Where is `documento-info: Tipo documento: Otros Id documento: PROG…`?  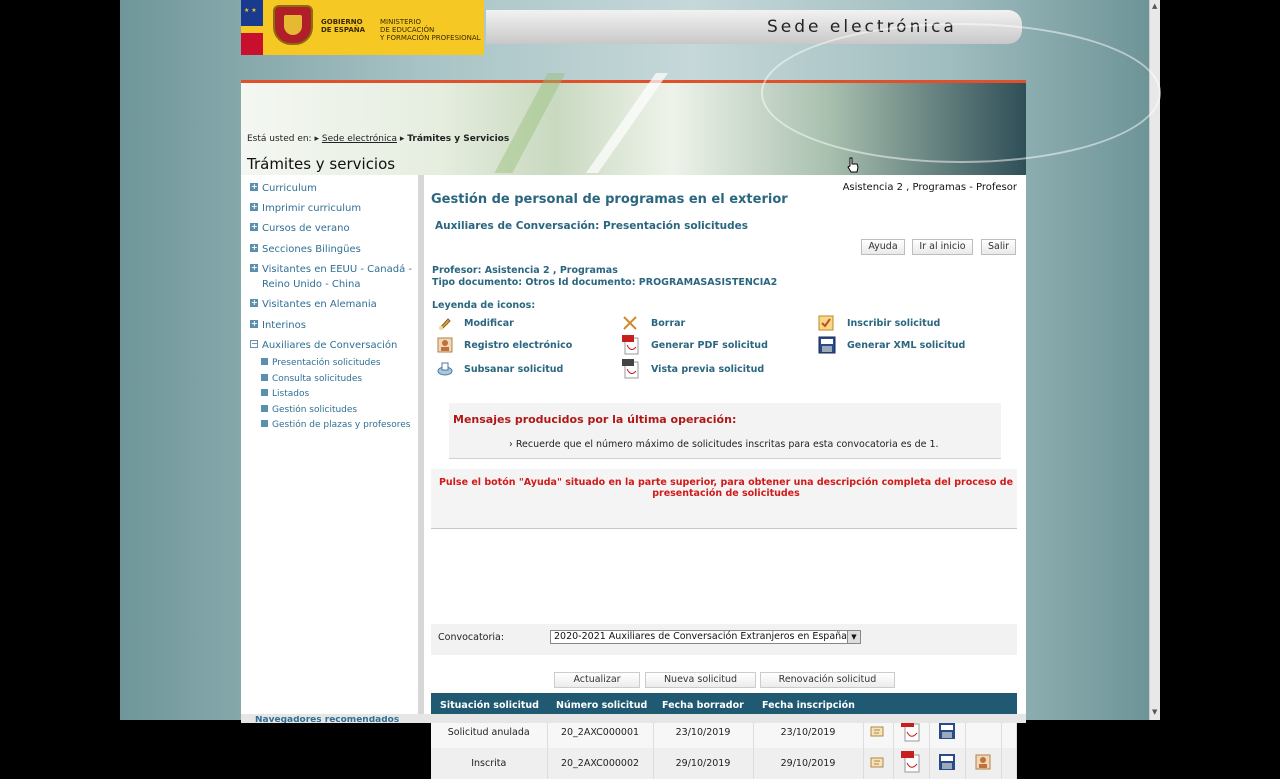
documento-info: Tipo documento: Otros Id documento: PROG… is located at coordinates (605, 282).